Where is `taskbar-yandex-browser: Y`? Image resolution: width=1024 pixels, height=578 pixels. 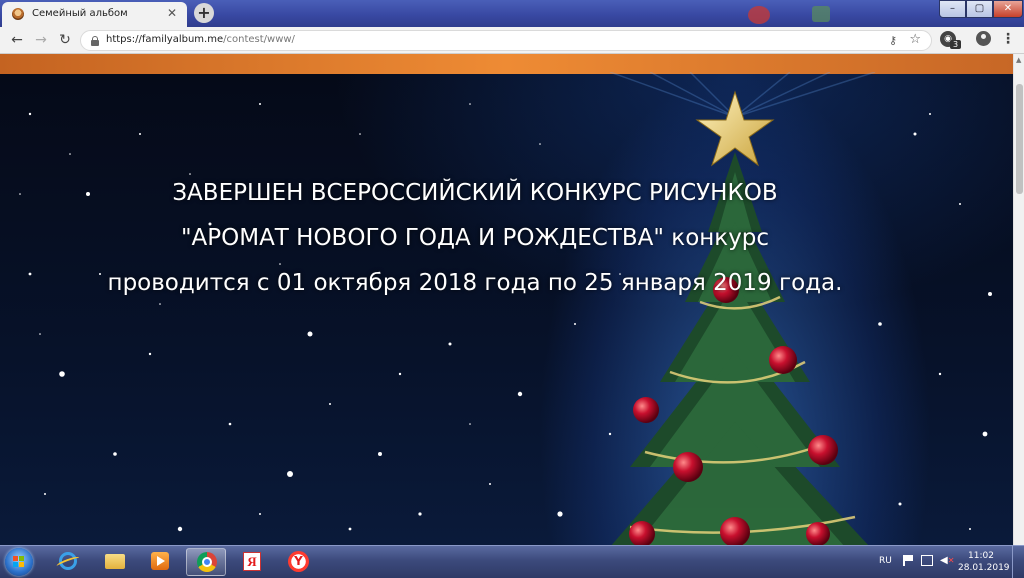
taskbar-yandex-browser: Y is located at coordinates (298, 562).